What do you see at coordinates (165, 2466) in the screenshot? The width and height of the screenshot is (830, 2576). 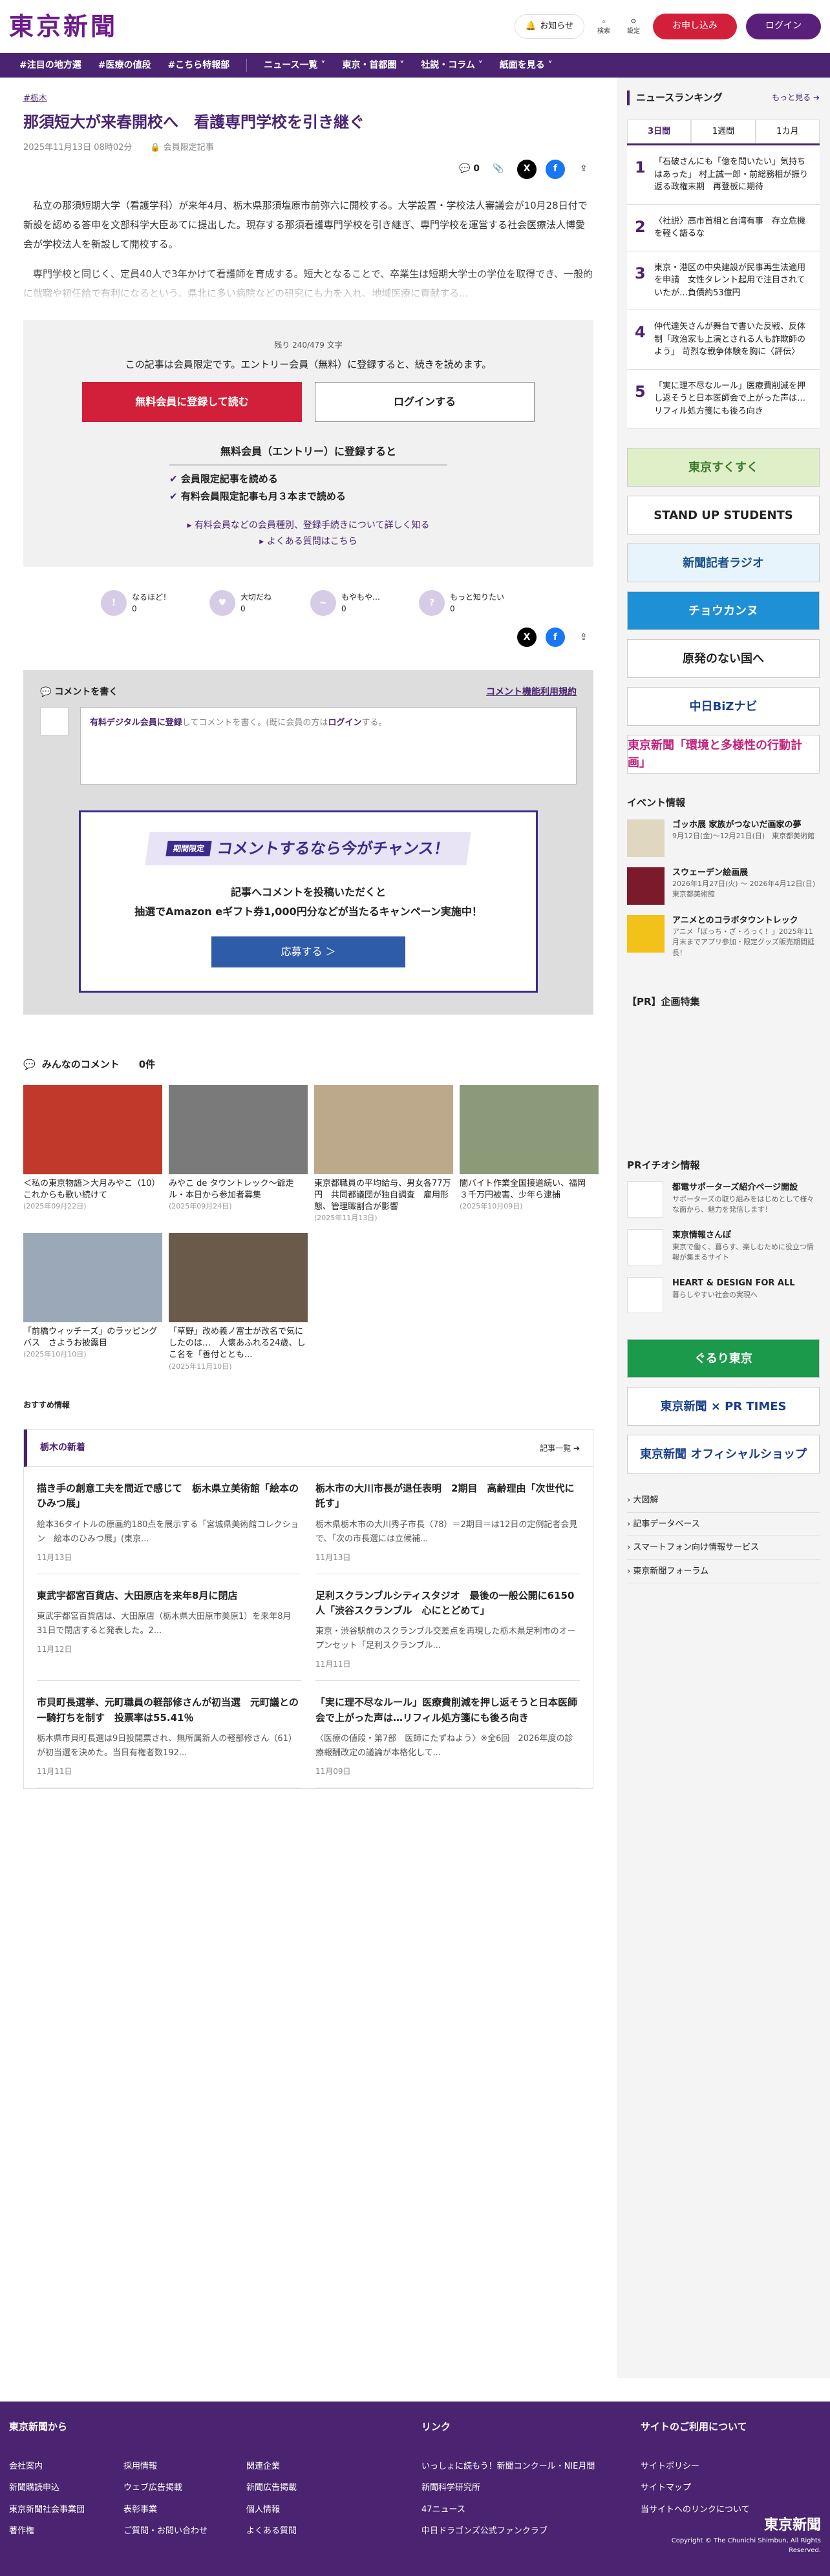 I see `footer-link: 採用情報` at bounding box center [165, 2466].